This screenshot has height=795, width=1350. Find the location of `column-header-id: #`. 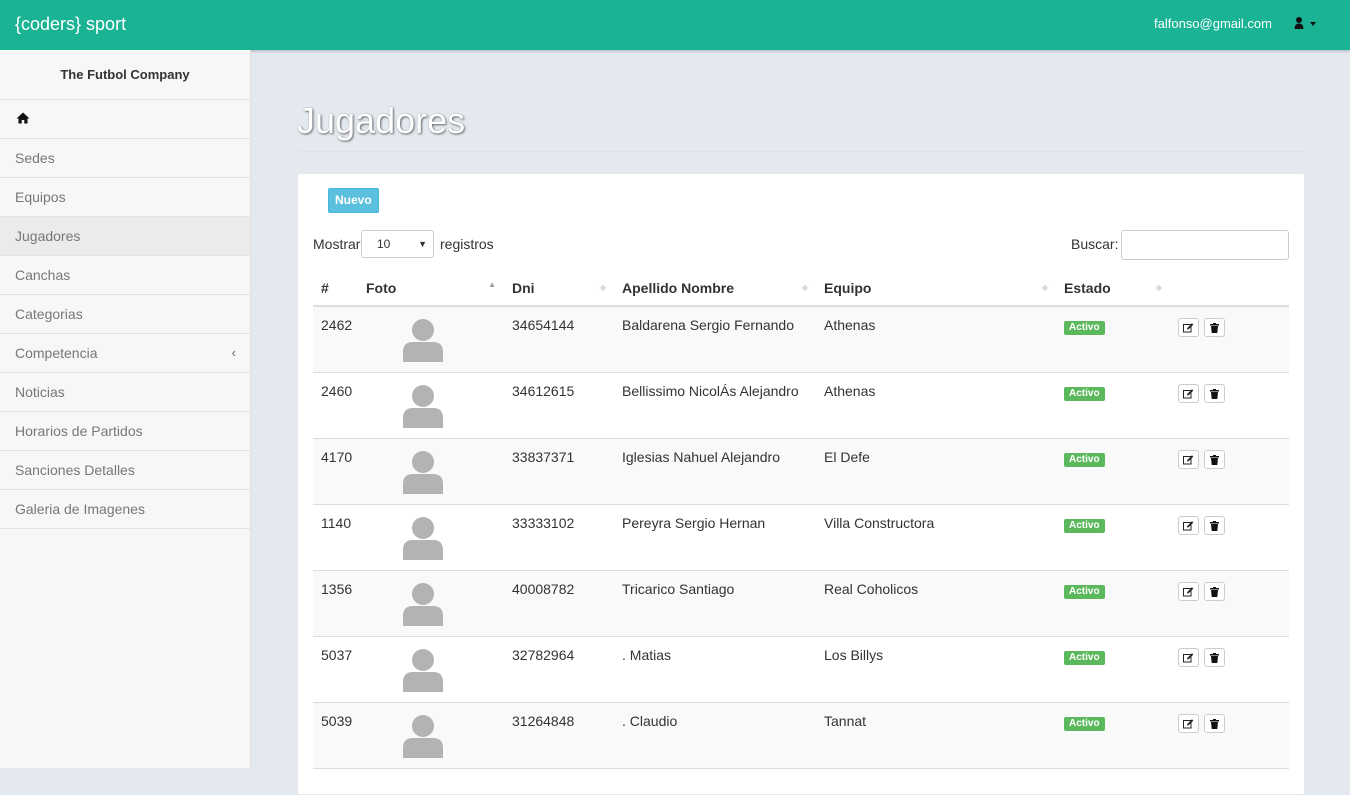

column-header-id: # is located at coordinates (335, 289).